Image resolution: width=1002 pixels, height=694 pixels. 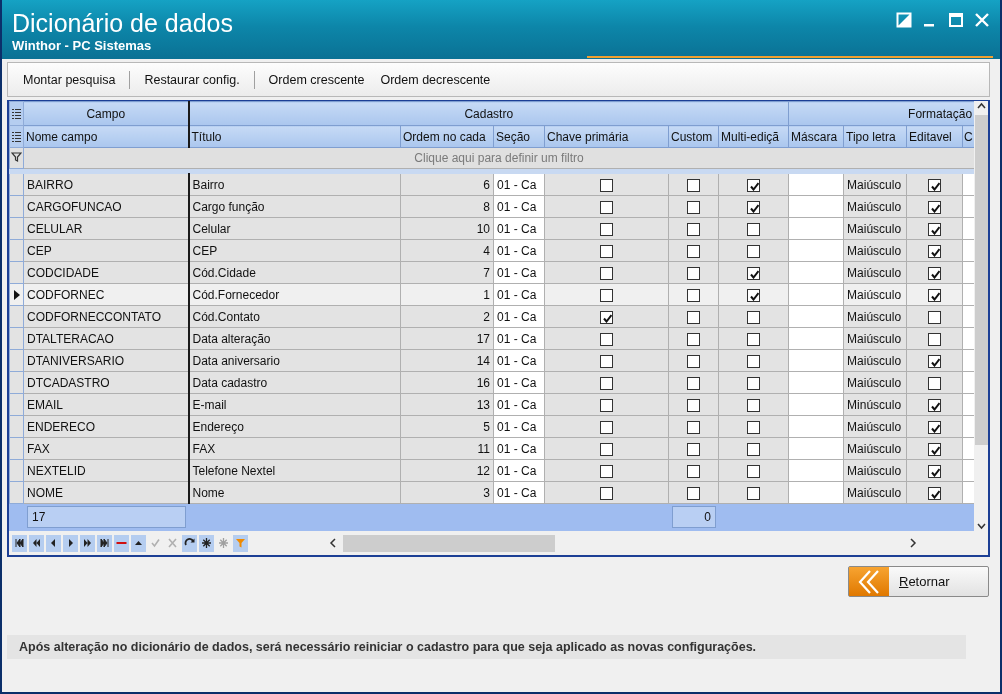 What do you see at coordinates (623, 543) in the screenshot?
I see `horizontal-scrollbar` at bounding box center [623, 543].